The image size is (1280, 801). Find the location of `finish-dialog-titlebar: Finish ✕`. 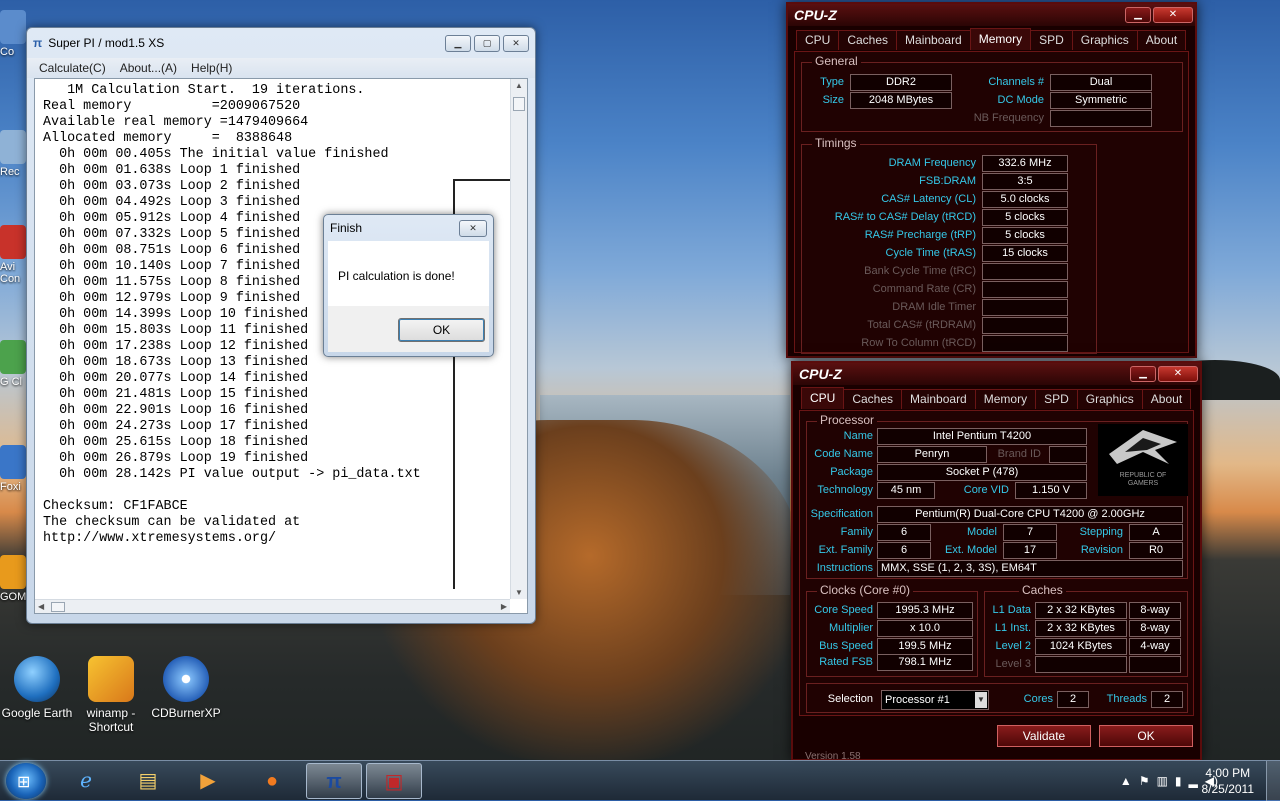

finish-dialog-titlebar: Finish ✕ is located at coordinates (408, 228).